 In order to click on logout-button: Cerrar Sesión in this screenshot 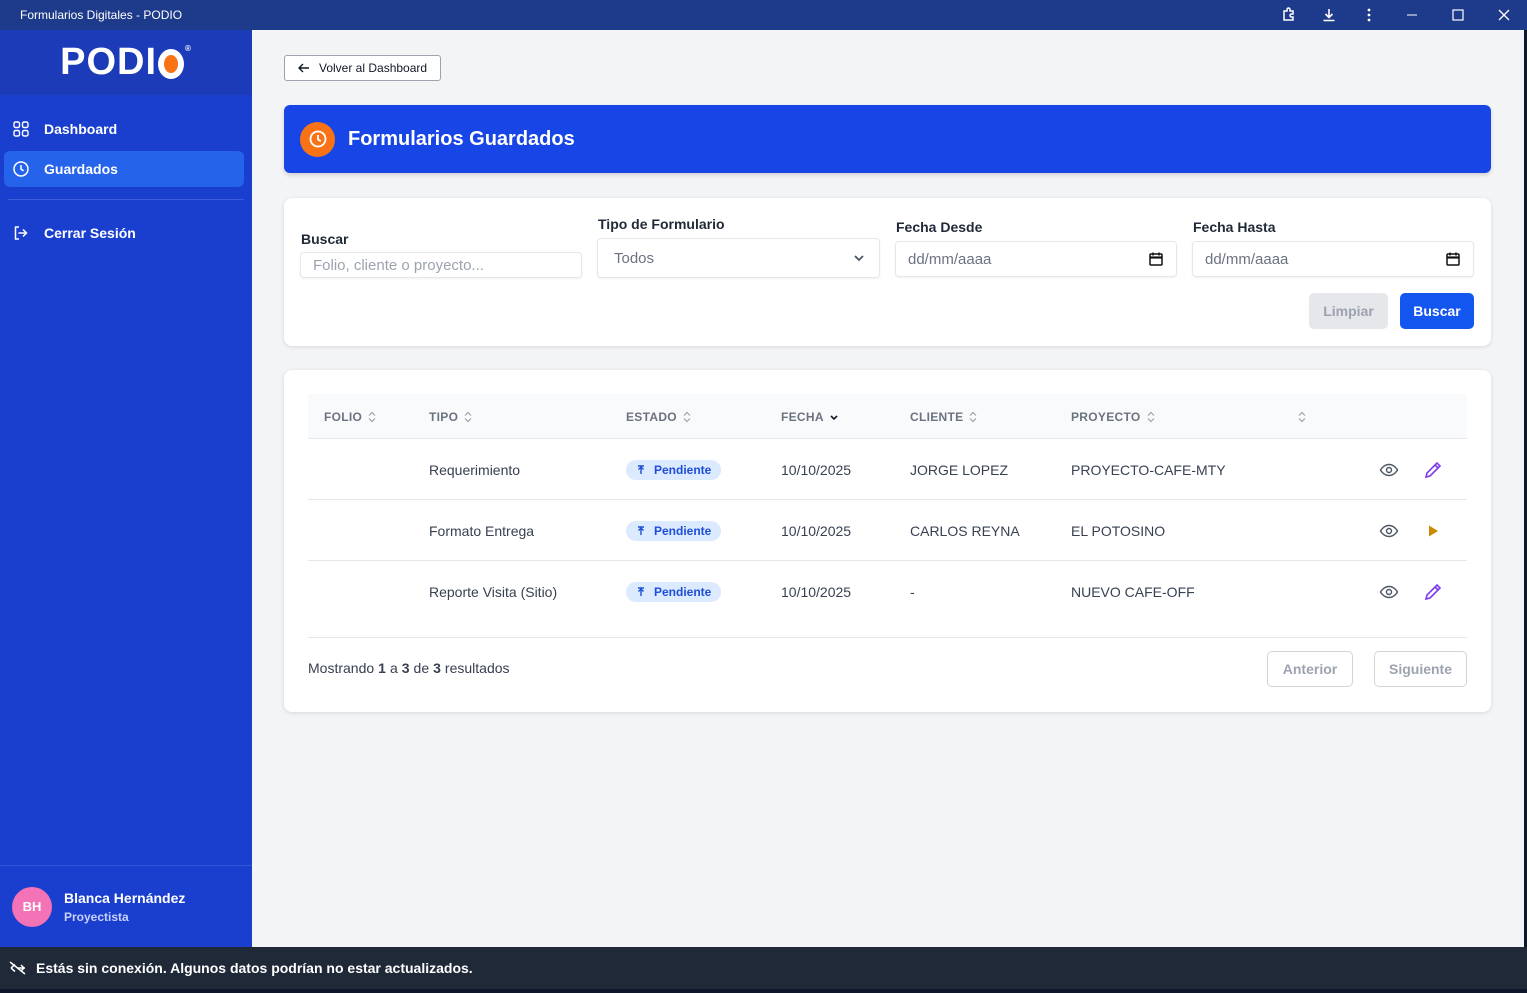, I will do `click(124, 233)`.